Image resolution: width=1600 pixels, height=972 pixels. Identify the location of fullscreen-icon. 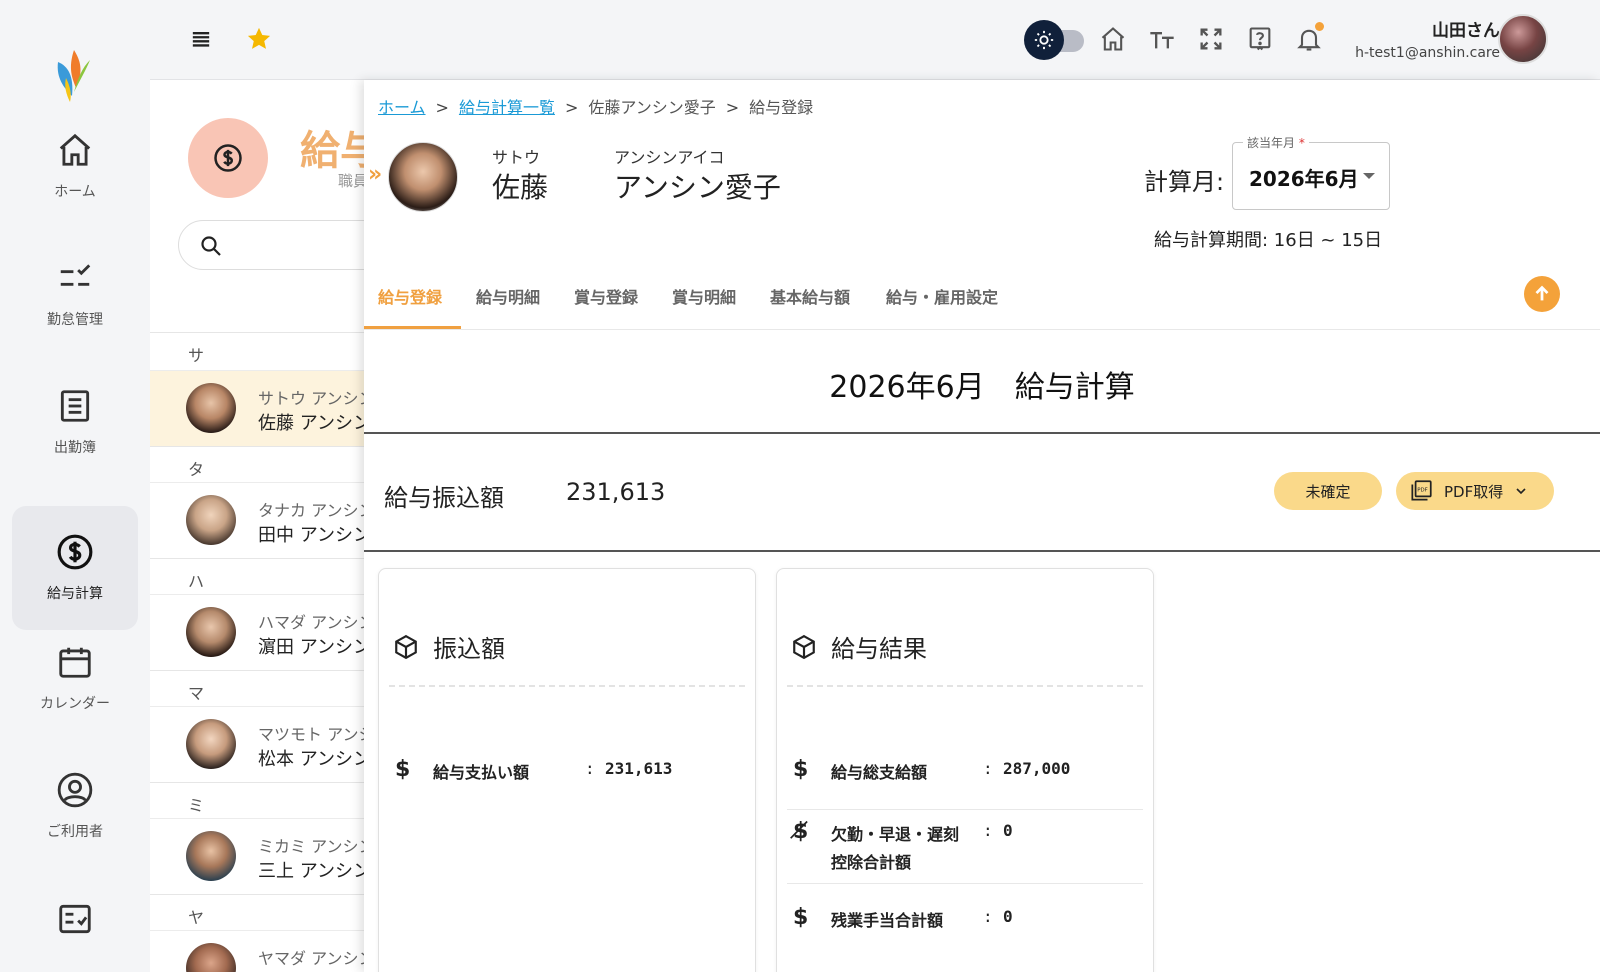
(1211, 39).